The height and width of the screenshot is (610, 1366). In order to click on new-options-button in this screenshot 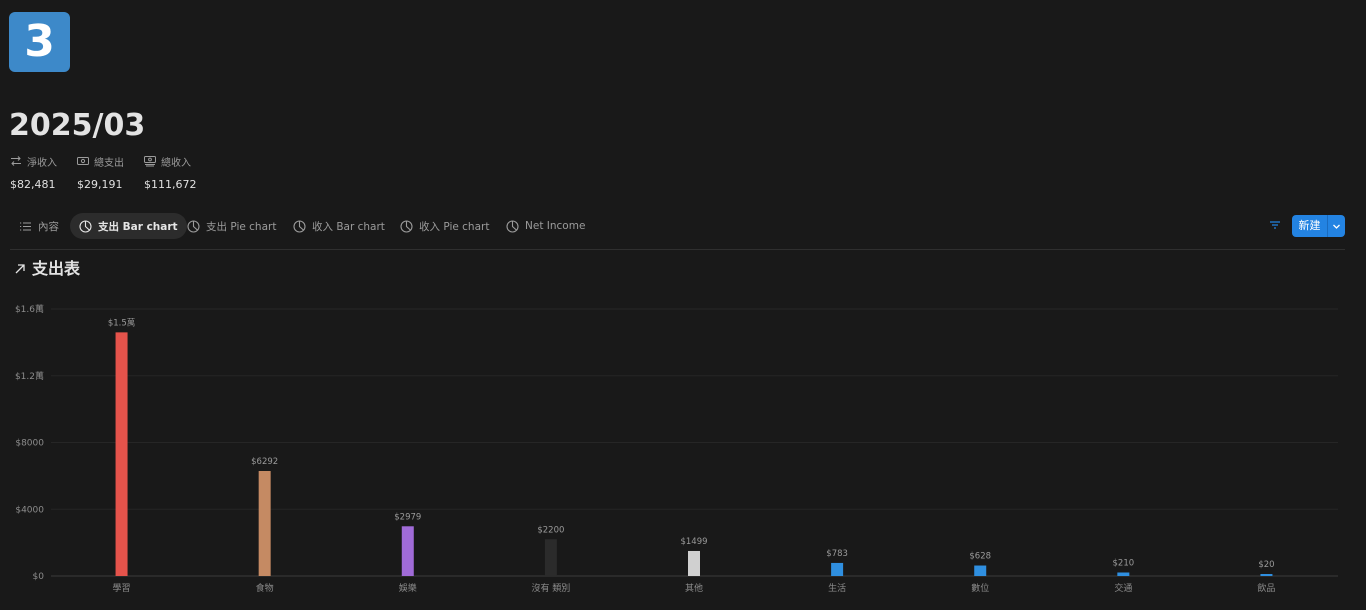, I will do `click(1336, 226)`.